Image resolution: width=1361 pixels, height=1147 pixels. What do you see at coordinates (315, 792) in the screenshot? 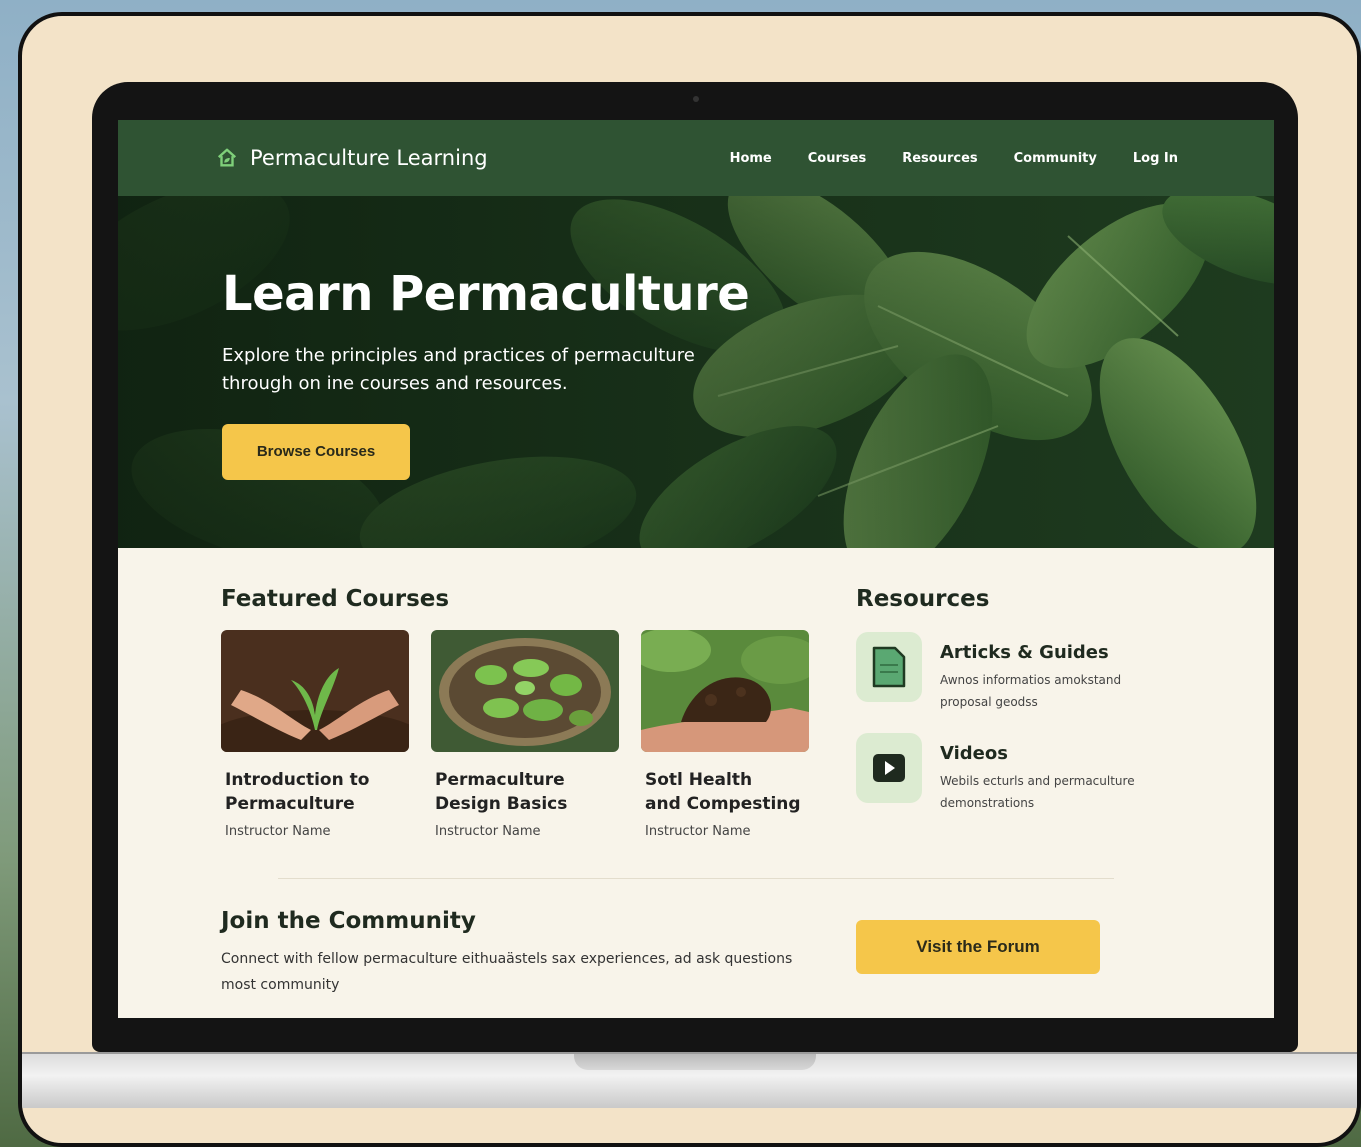
I see `course-title: Introduction to Permaculture` at bounding box center [315, 792].